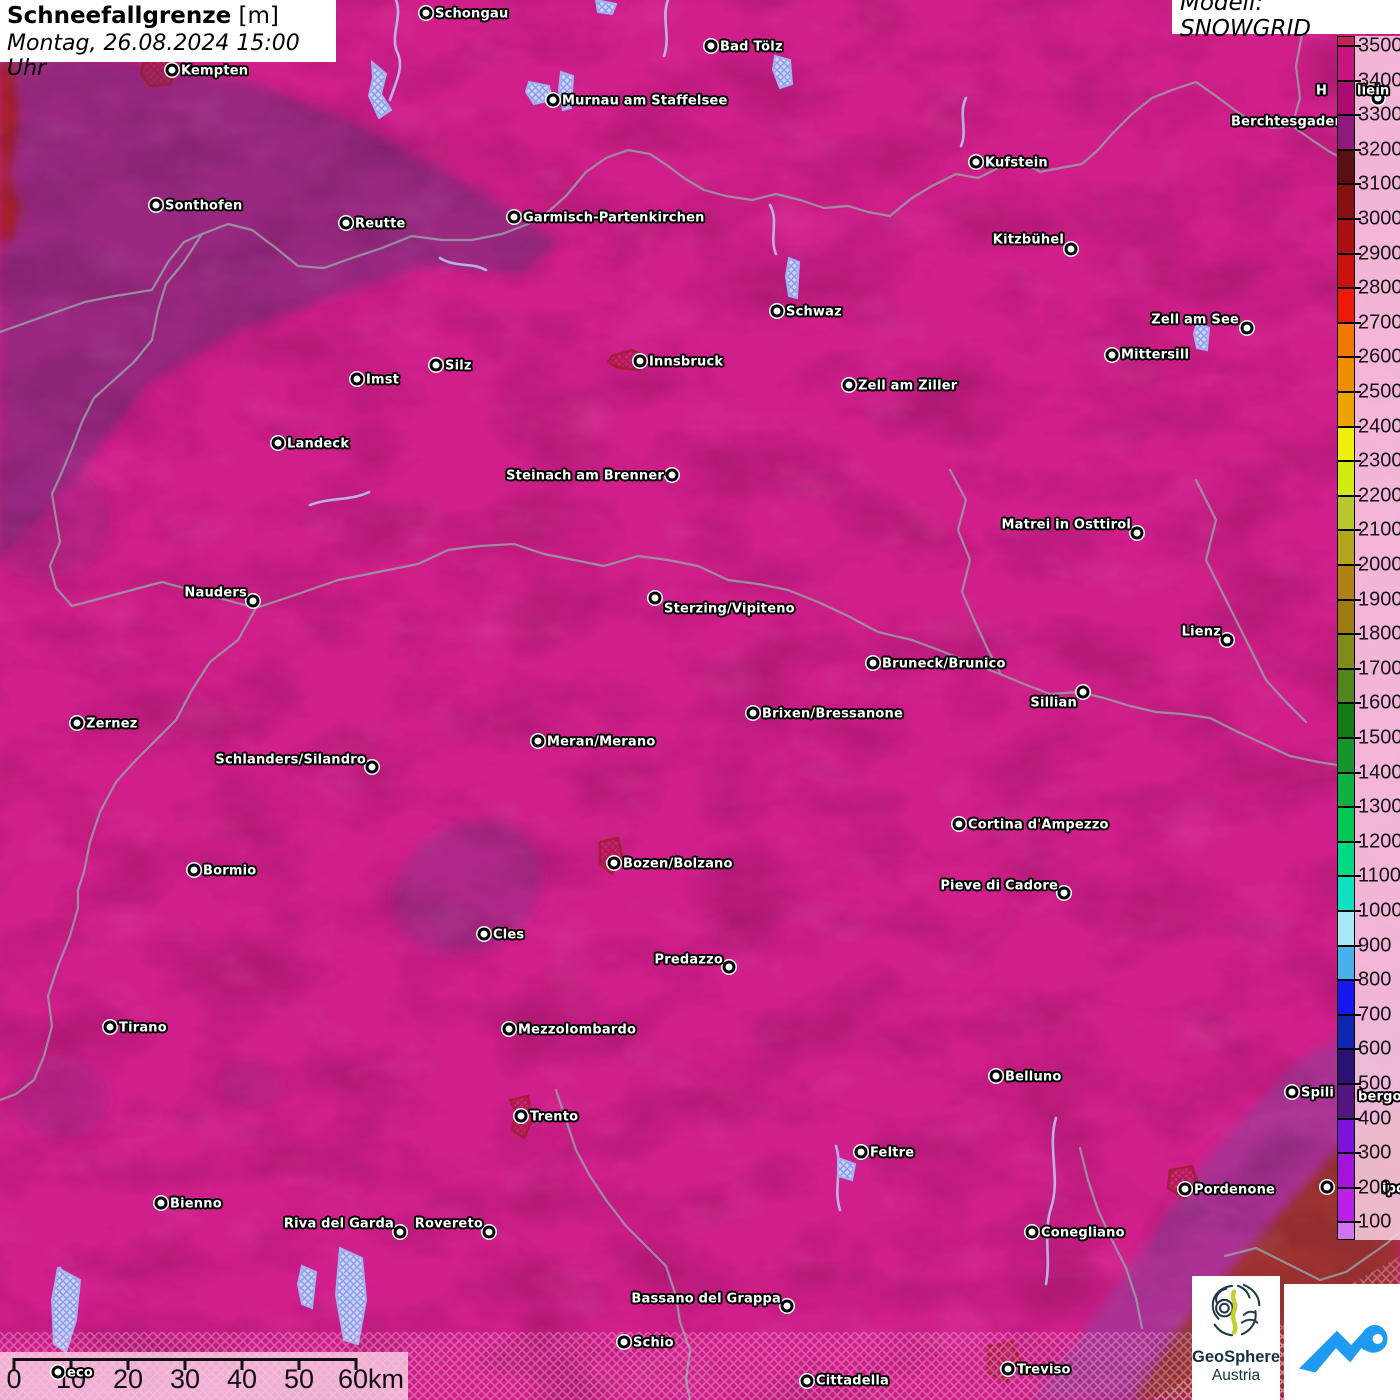  Describe the element at coordinates (1201, 336) in the screenshot. I see `lake-zeller-see` at that location.